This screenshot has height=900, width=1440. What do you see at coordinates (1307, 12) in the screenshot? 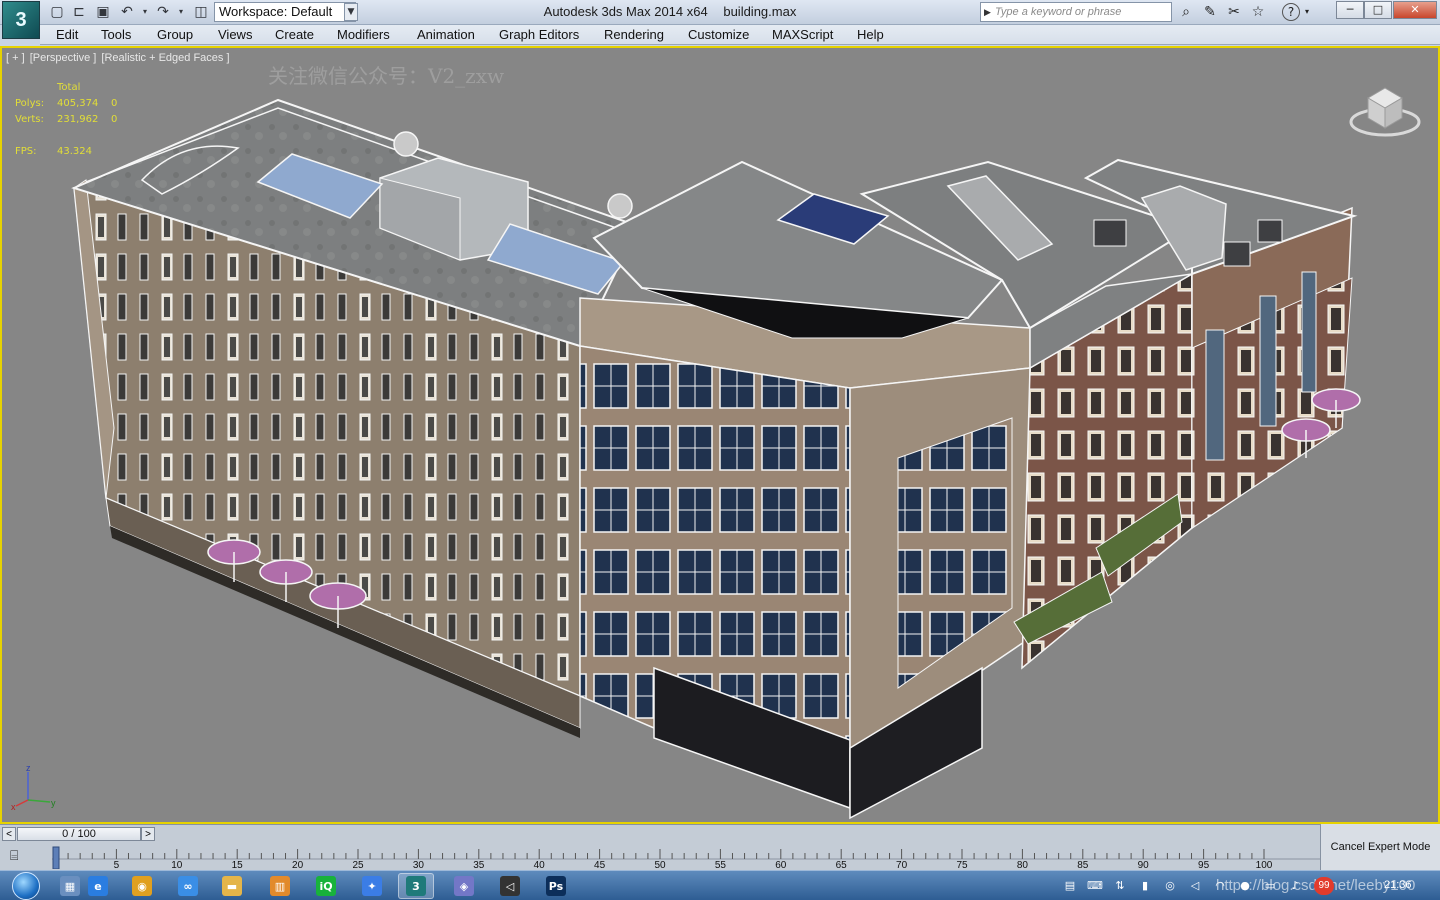
I see `help-dropdown-icon: ▾` at bounding box center [1307, 12].